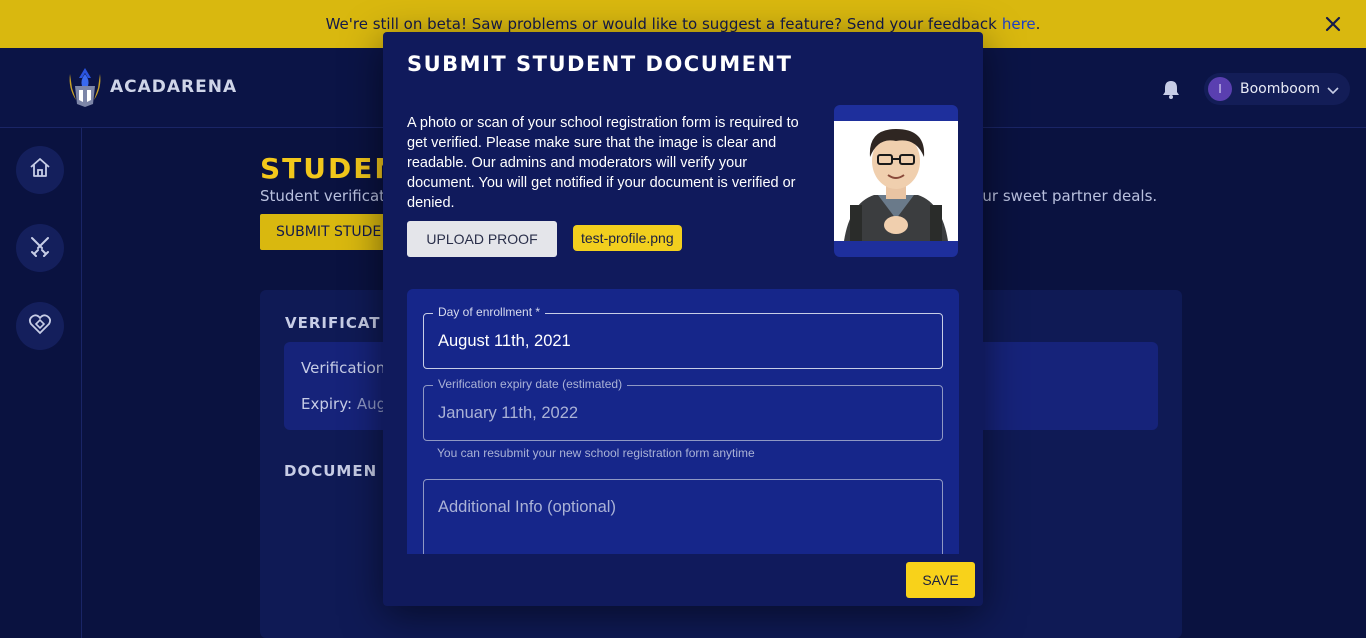 The height and width of the screenshot is (638, 1366). Describe the element at coordinates (174, 87) in the screenshot. I see `brand-name: ACADARENA` at that location.